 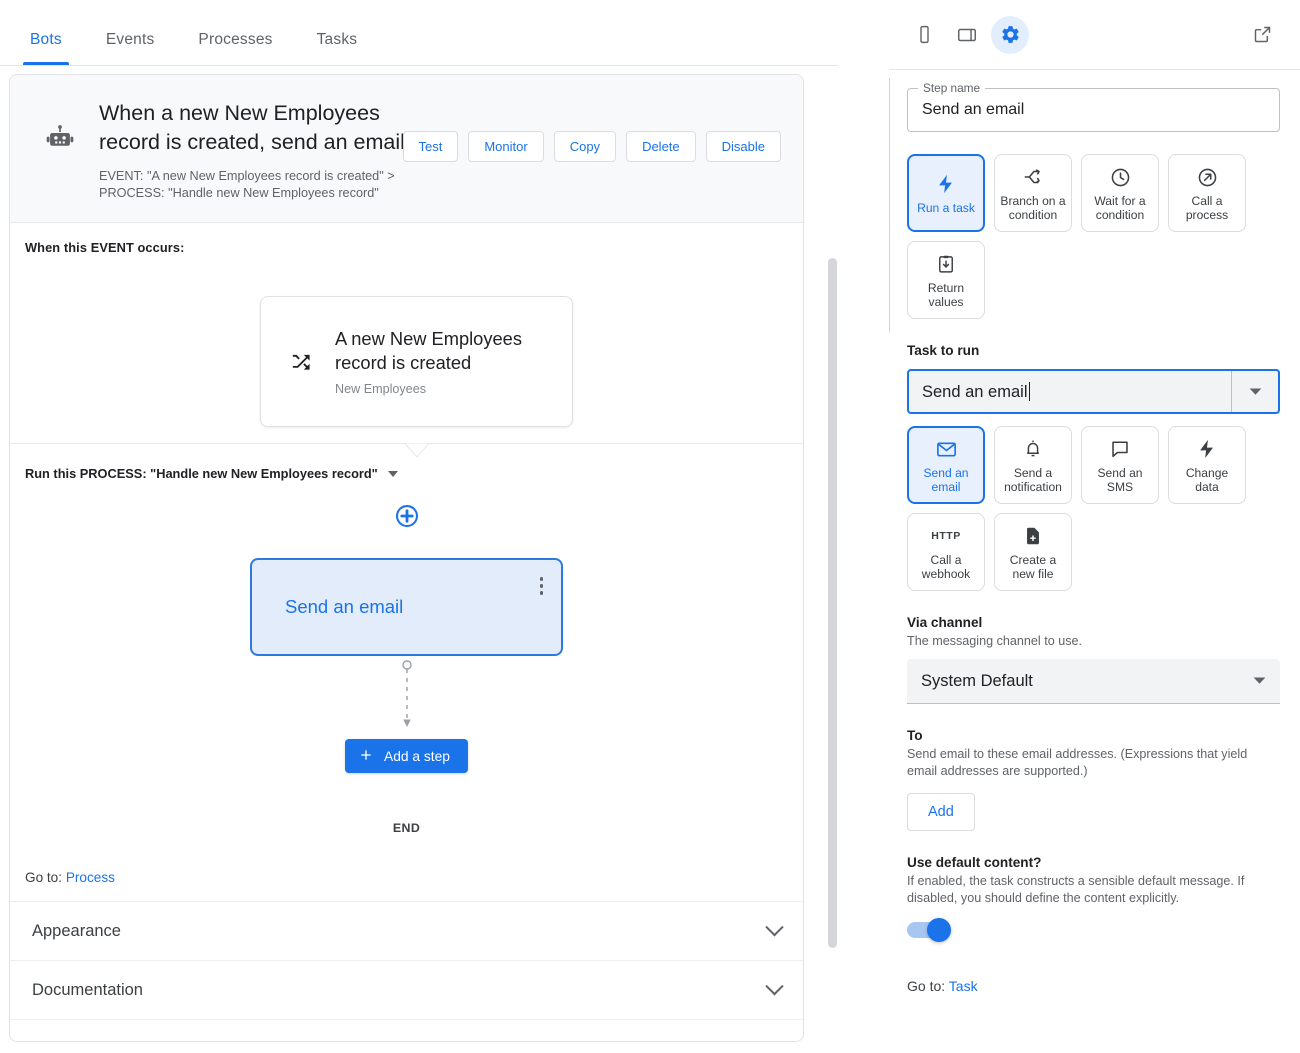 What do you see at coordinates (417, 450) in the screenshot?
I see `divider-notch-icon` at bounding box center [417, 450].